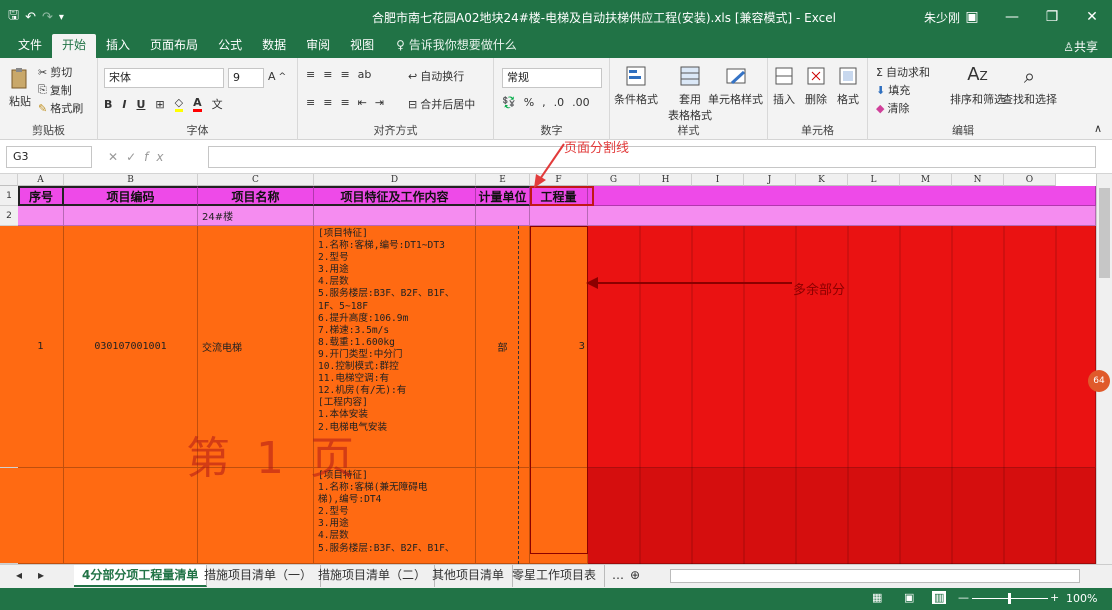 The image size is (1112, 610). Describe the element at coordinates (30, 17) in the screenshot. I see `undo-icon: ↶` at that location.